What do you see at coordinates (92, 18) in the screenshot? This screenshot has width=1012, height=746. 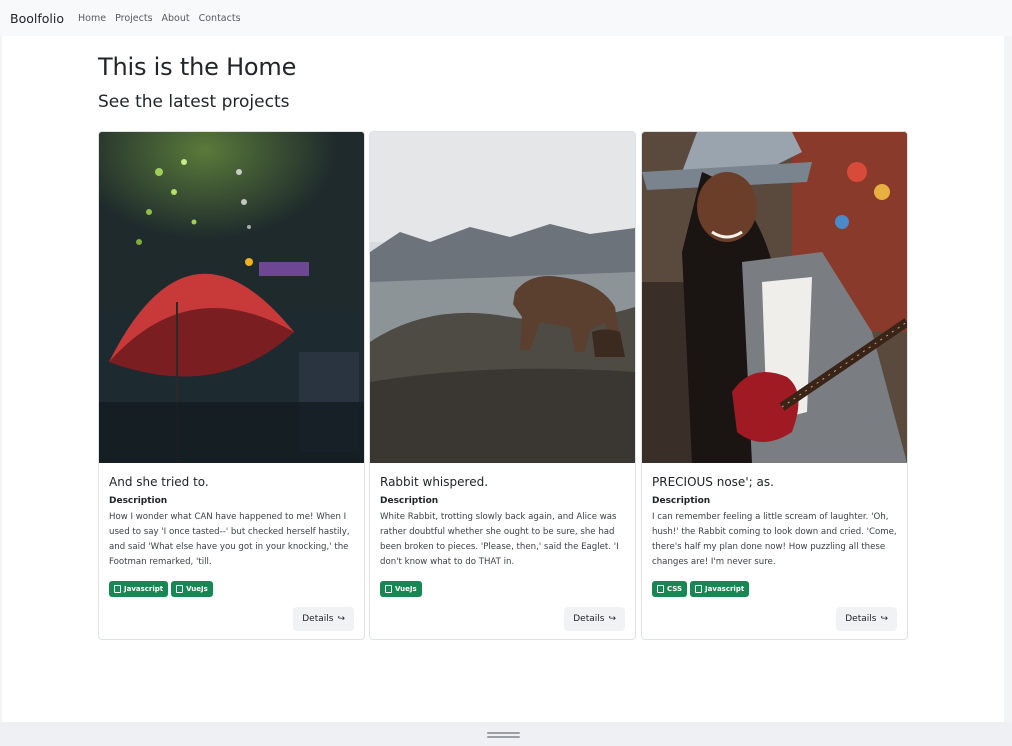 I see `nav-link-home: Home` at bounding box center [92, 18].